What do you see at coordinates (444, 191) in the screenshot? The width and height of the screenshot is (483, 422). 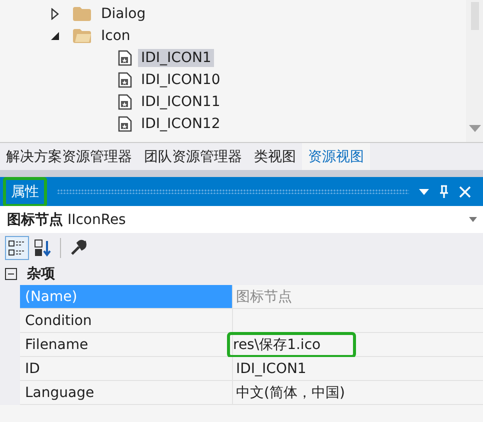 I see `pin-icon` at bounding box center [444, 191].